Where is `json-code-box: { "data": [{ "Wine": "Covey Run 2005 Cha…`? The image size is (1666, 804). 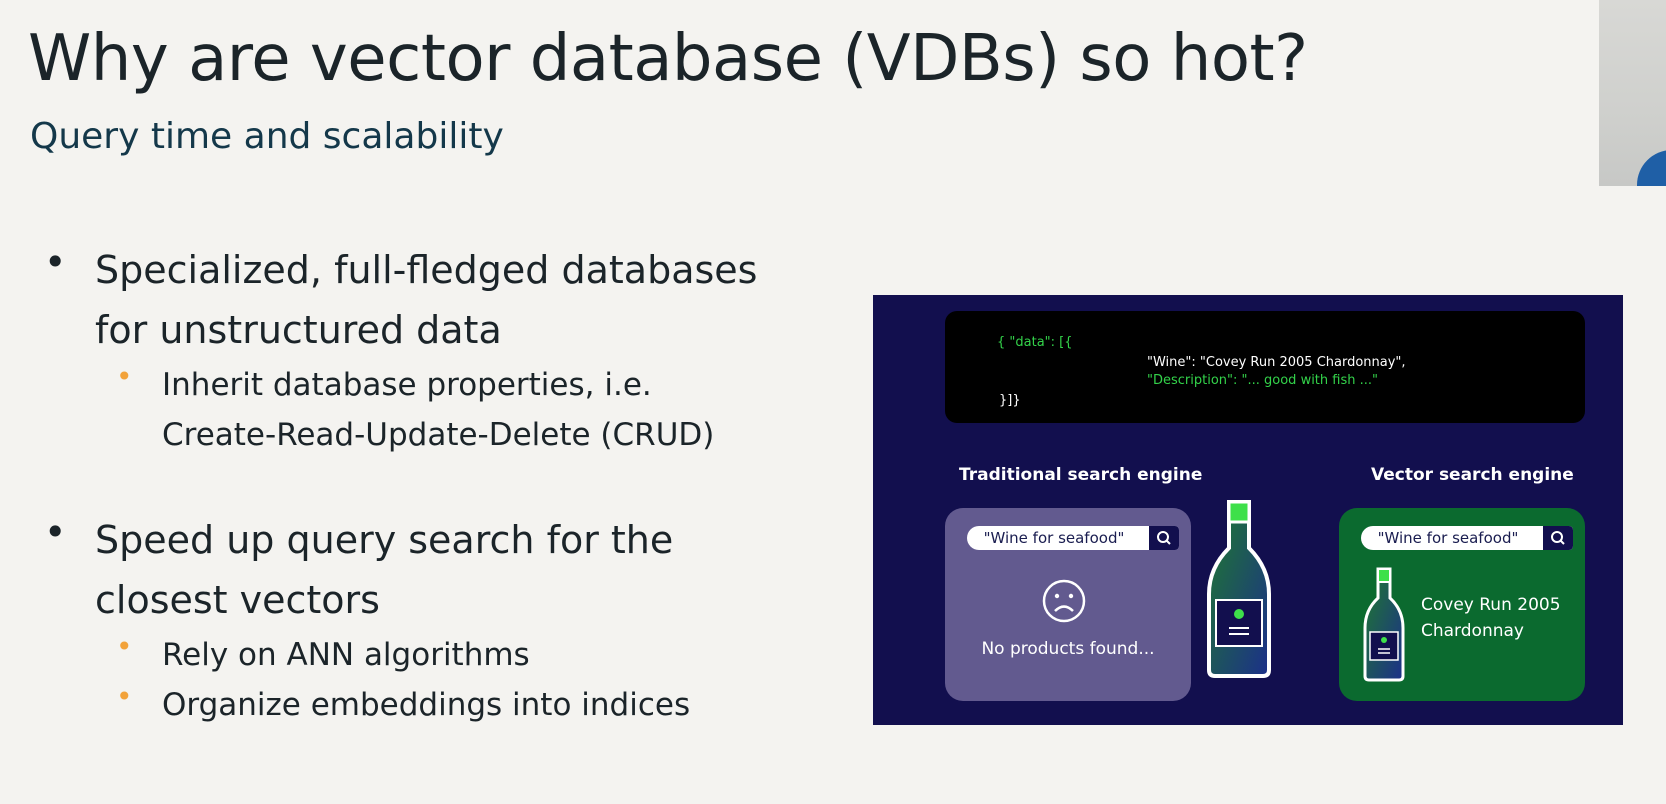 json-code-box: { "data": [{ "Wine": "Covey Run 2005 Cha… is located at coordinates (1265, 367).